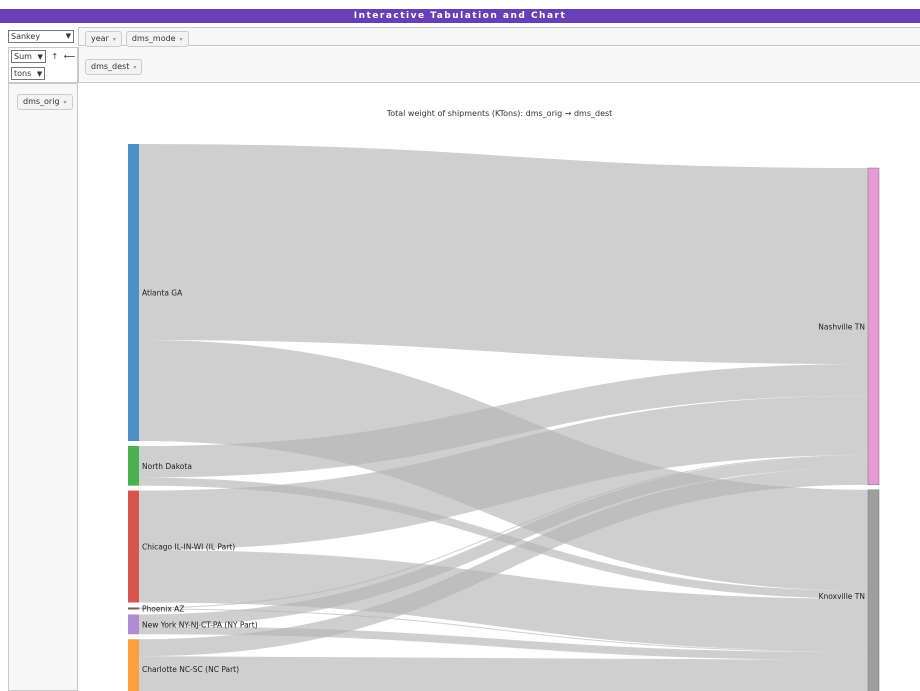  I want to click on sankey-source-label: New York NY-NJ-CT-PA (NY Part), so click(200, 624).